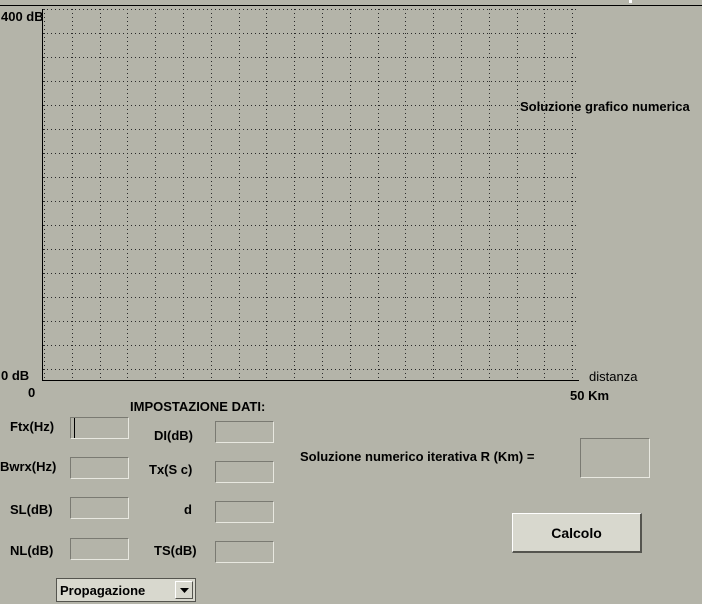 The height and width of the screenshot is (604, 702). Describe the element at coordinates (184, 590) in the screenshot. I see `chevron-down-icon` at that location.